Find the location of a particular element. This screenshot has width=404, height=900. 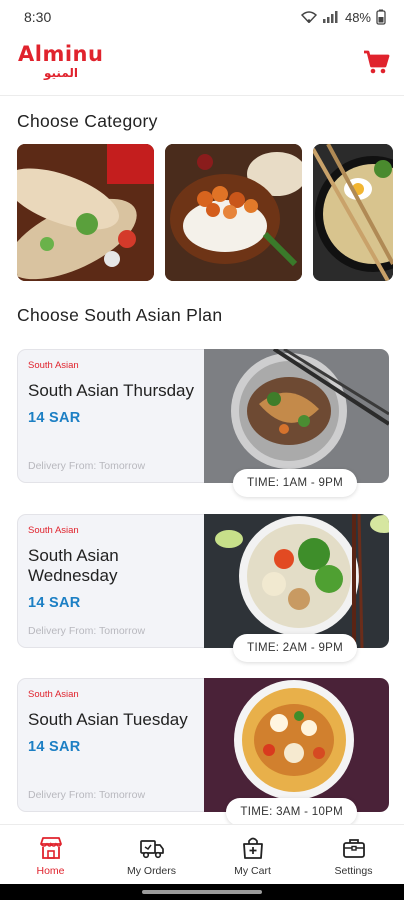

category-section-title: Choose Category is located at coordinates (87, 121).